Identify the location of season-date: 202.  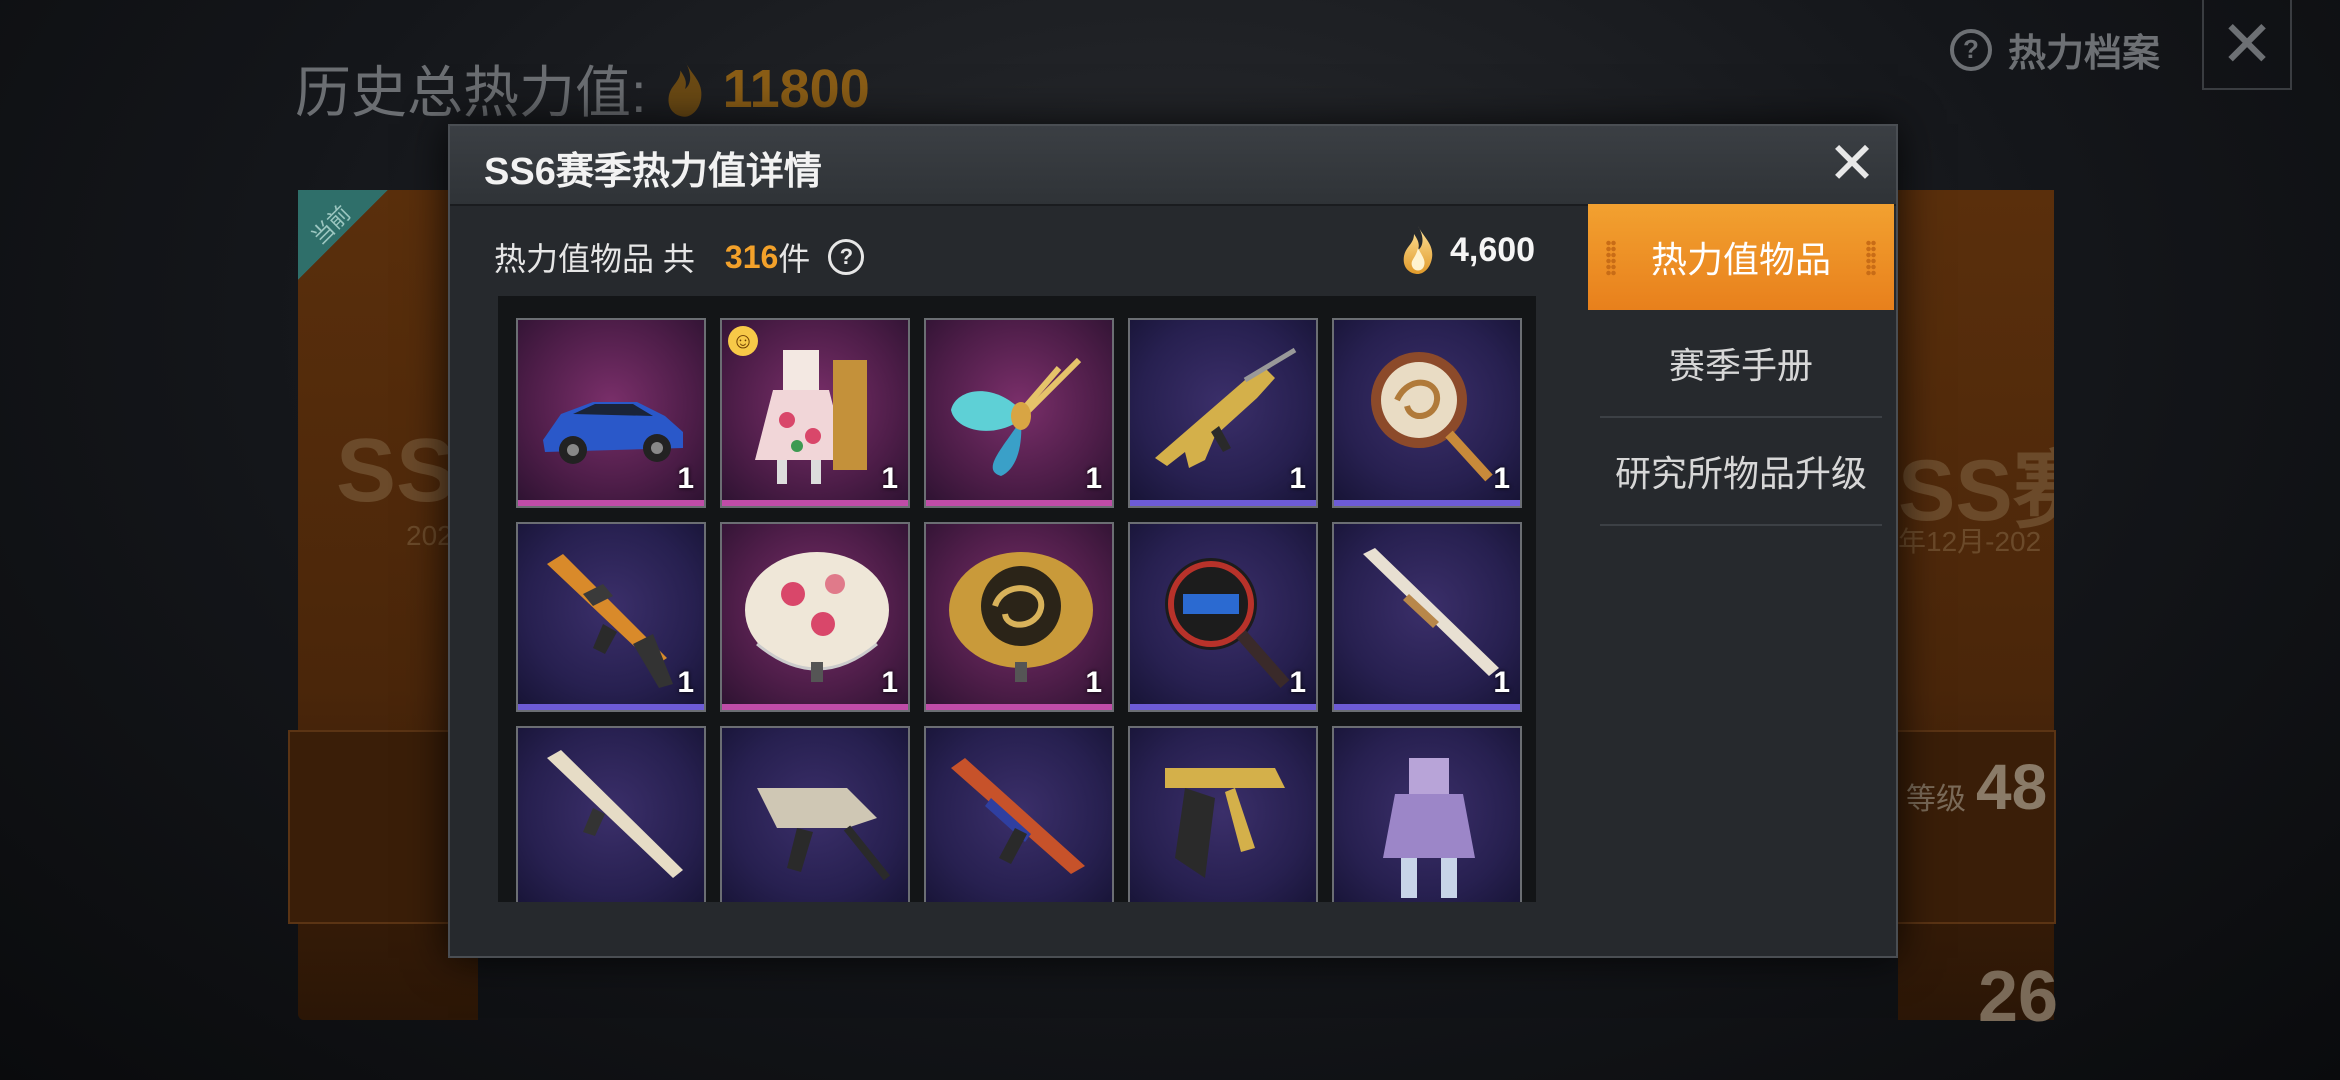
(429, 535).